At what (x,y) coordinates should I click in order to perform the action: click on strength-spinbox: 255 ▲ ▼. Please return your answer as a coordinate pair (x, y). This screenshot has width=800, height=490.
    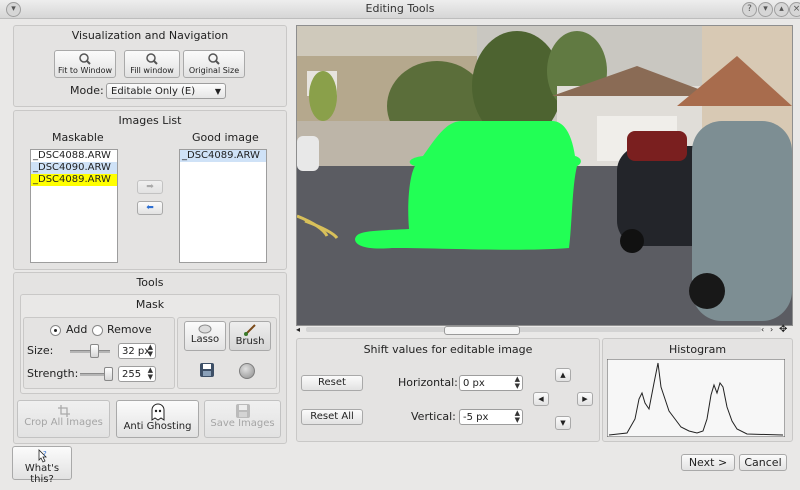
    Looking at the image, I should click on (137, 374).